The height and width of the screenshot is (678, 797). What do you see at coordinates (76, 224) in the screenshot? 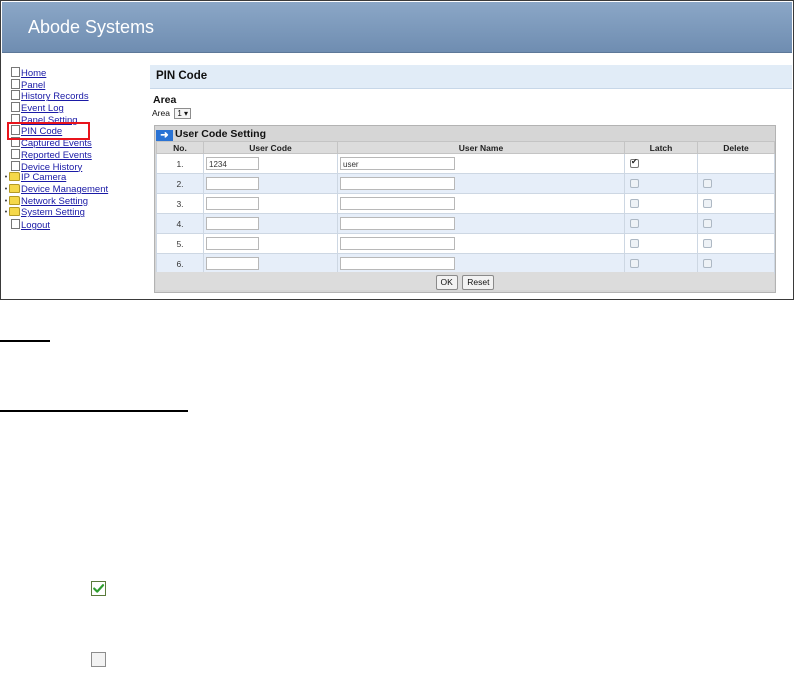
I see `sidebar-item-logout: Logout` at bounding box center [76, 224].